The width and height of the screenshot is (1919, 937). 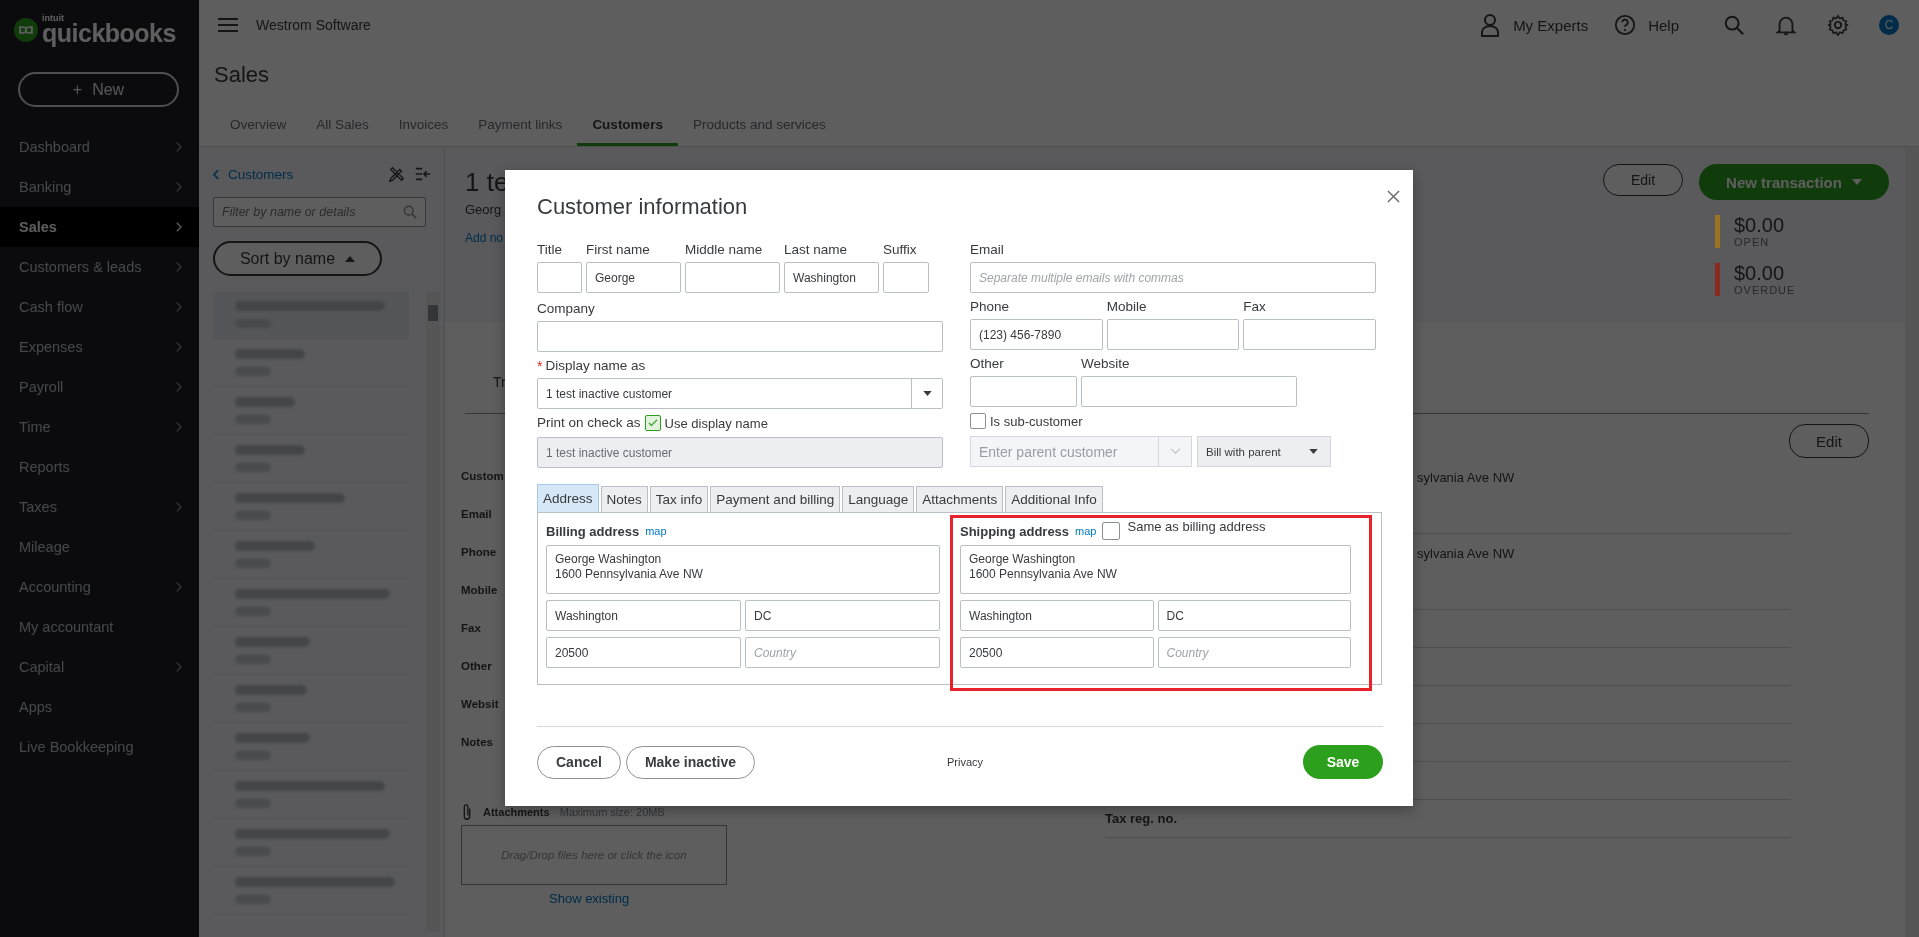 I want to click on required-mark: *, so click(x=540, y=366).